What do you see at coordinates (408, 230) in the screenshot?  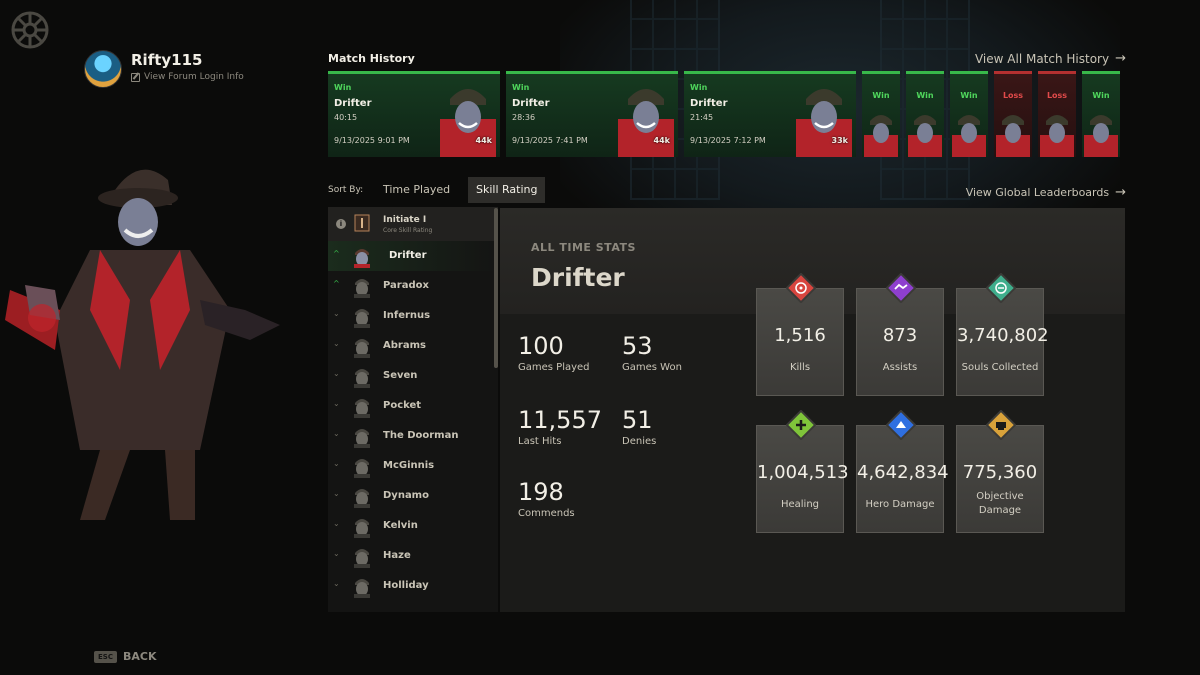 I see `rank-subtitle: Core Skill Rating` at bounding box center [408, 230].